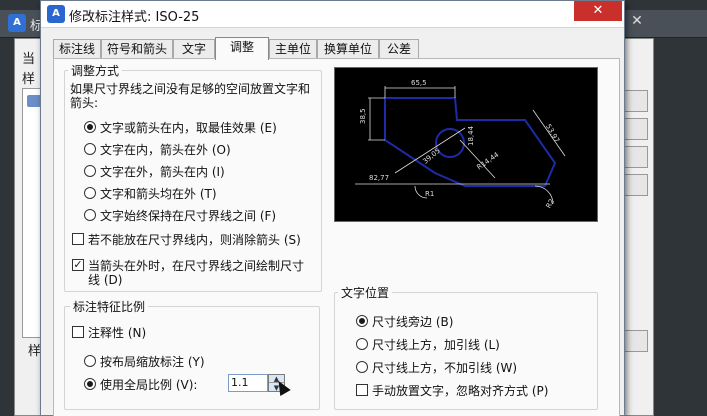 The image size is (707, 416). I want to click on radio-both-outside, so click(90, 193).